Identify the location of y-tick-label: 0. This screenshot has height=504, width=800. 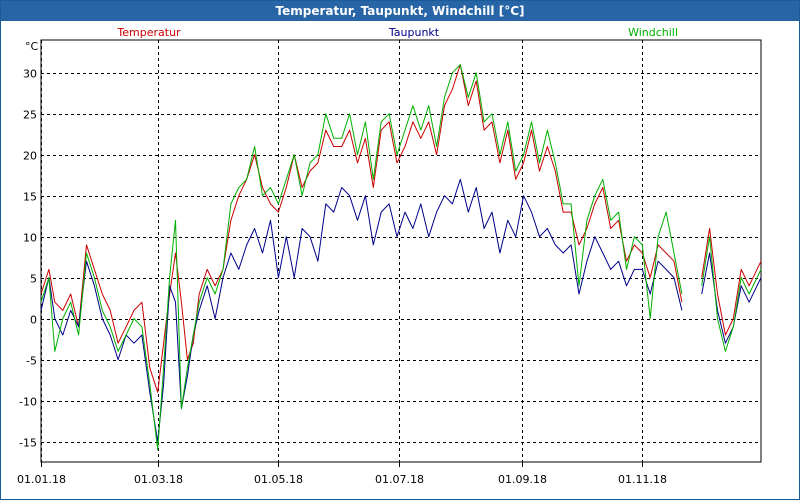
(33, 320).